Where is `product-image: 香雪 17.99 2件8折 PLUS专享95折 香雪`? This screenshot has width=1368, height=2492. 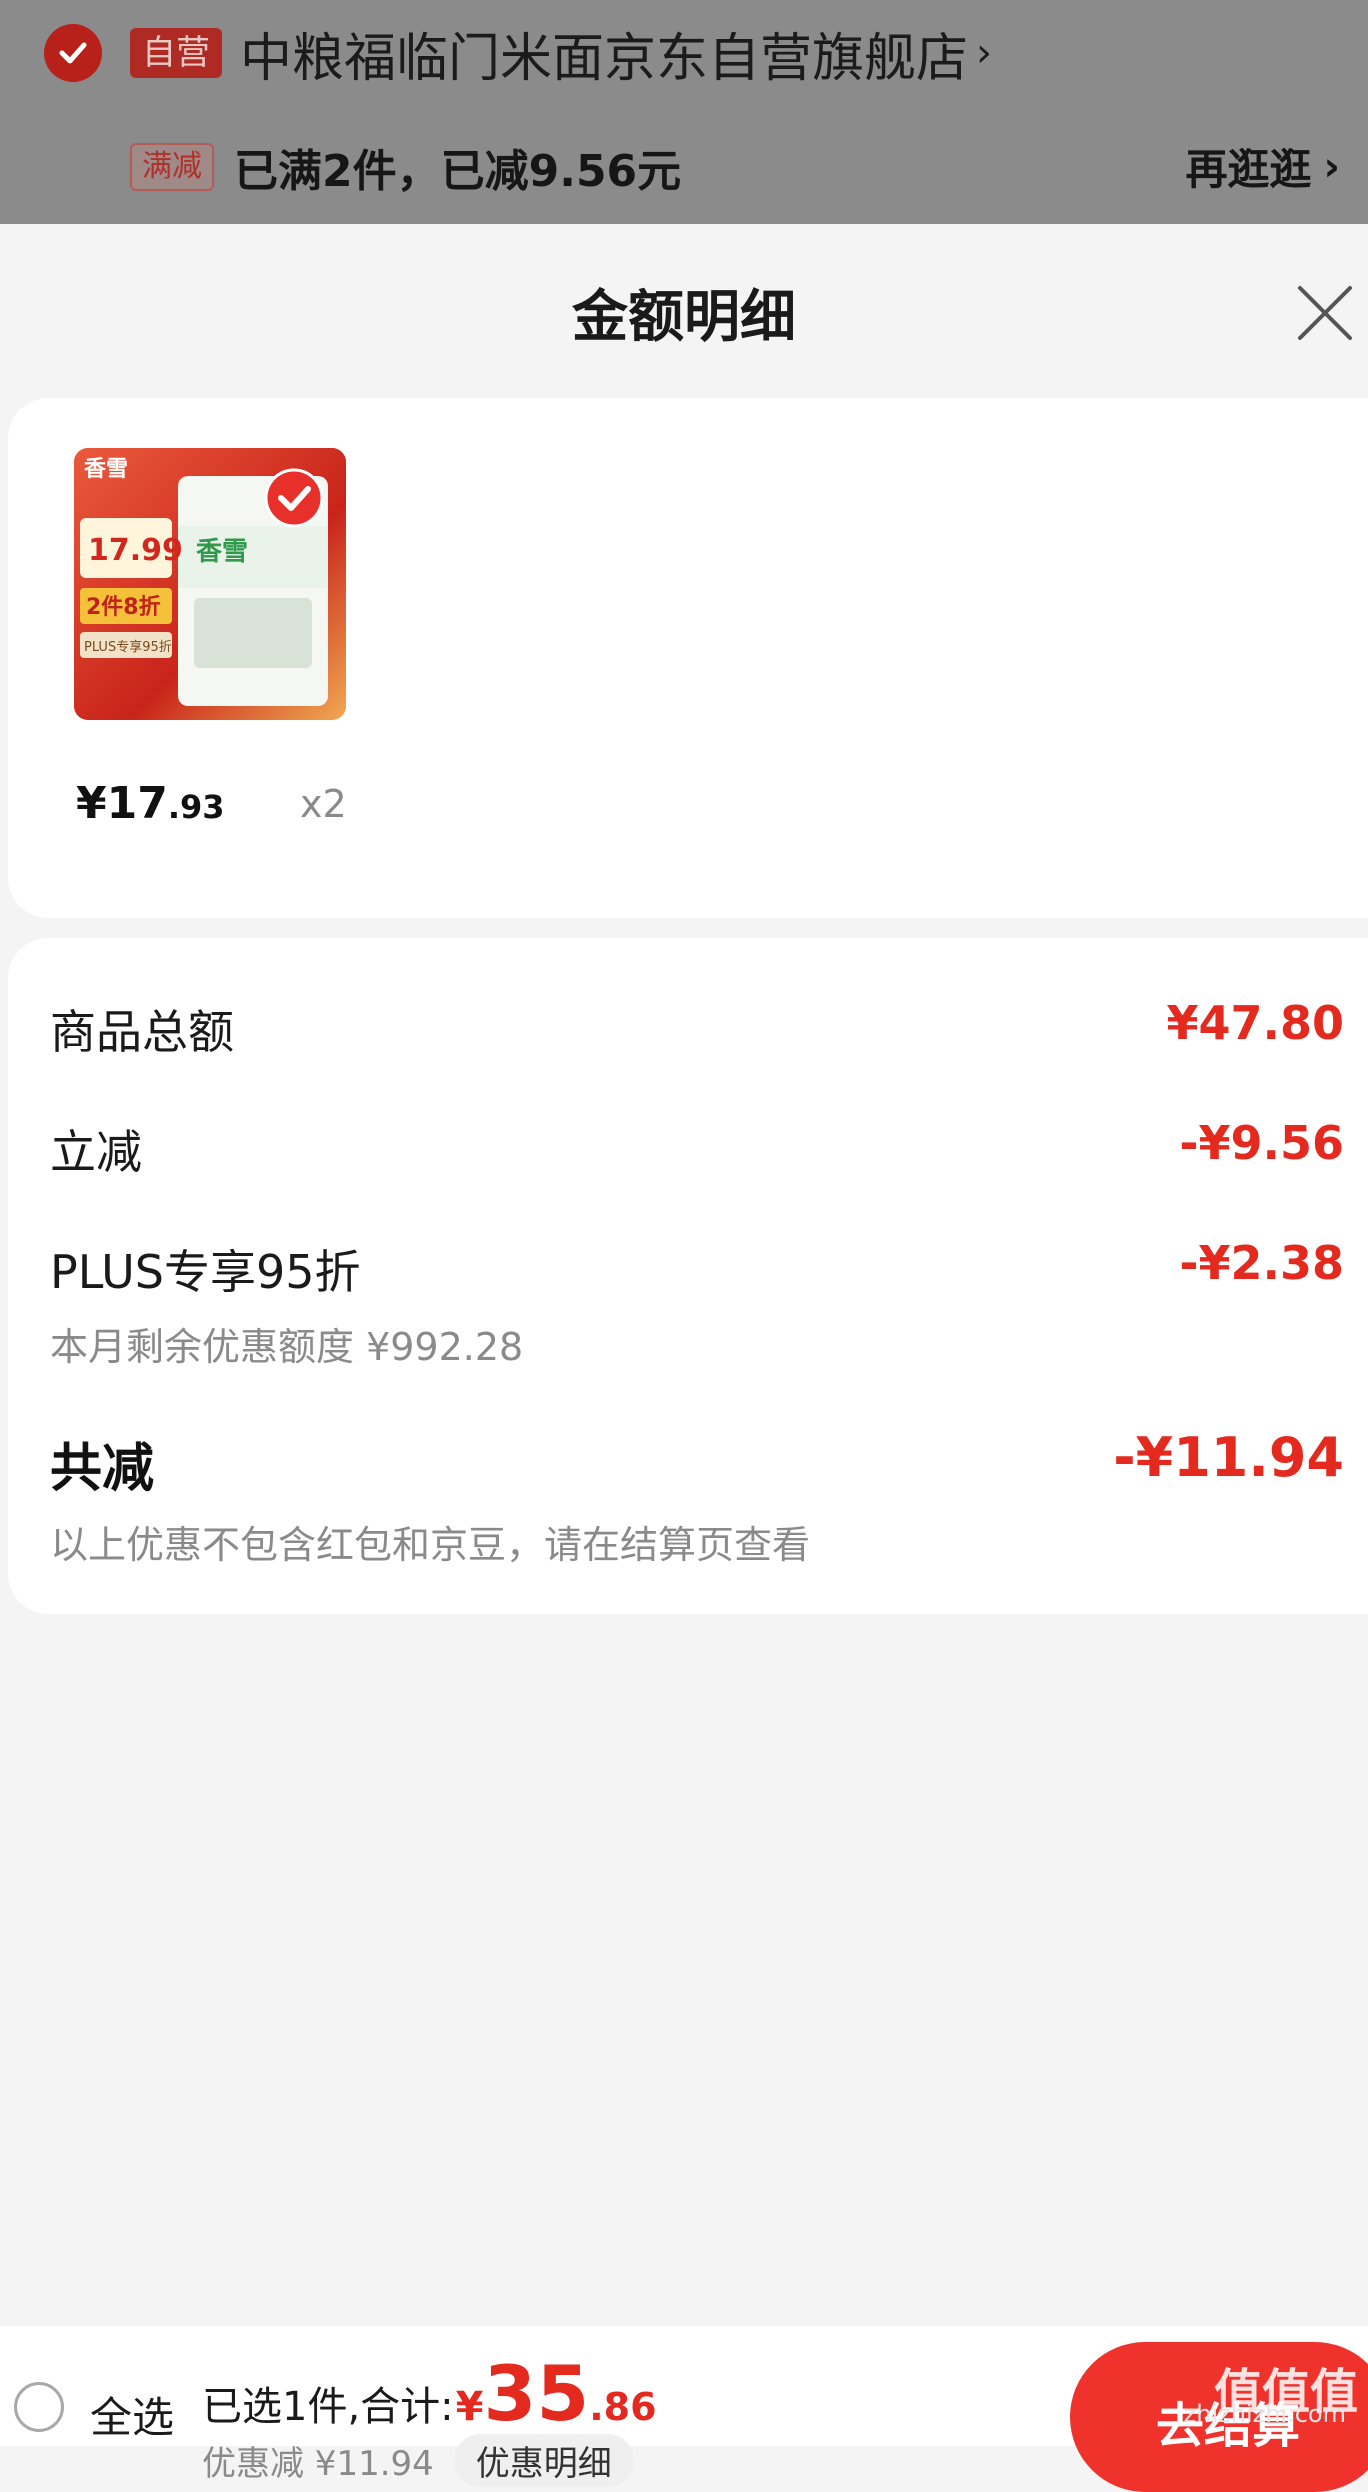
product-image: 香雪 17.99 2件8折 PLUS专享95折 香雪 is located at coordinates (210, 584).